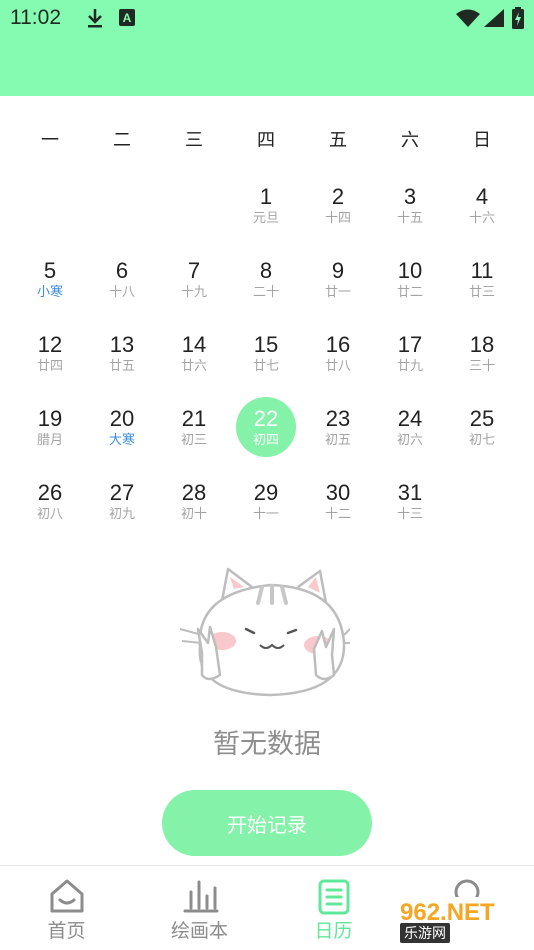 This screenshot has width=534, height=950. I want to click on lunar-date-label: 小寒, so click(49, 292).